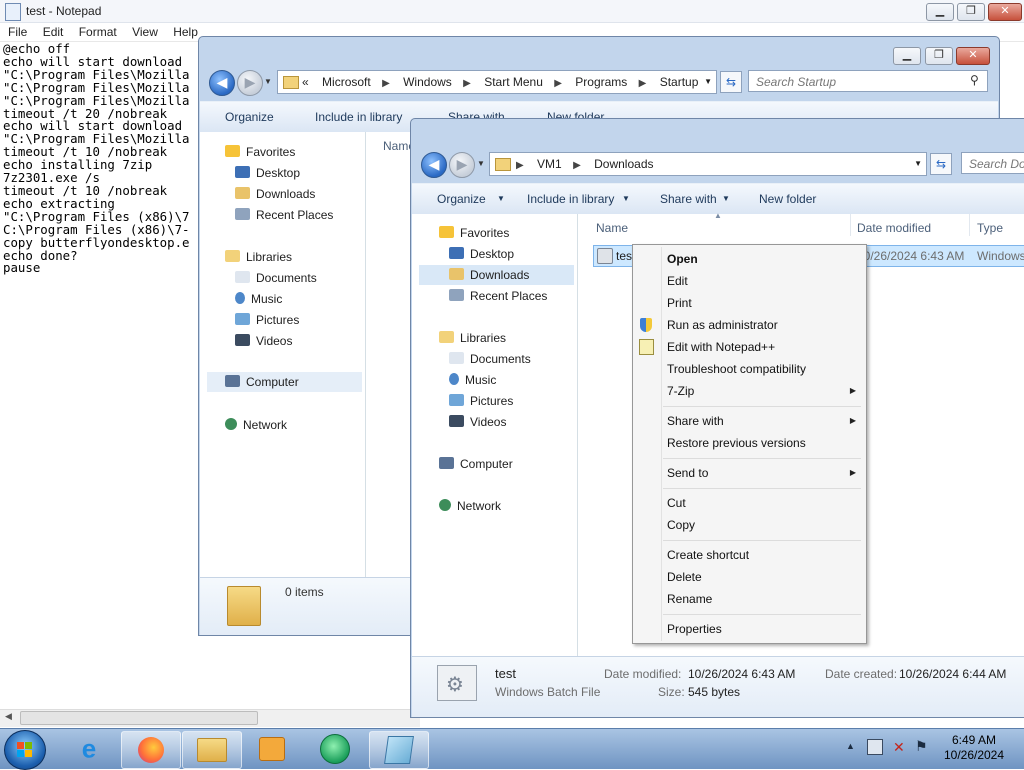 Image resolution: width=1024 pixels, height=770 pixels. Describe the element at coordinates (346, 82) in the screenshot. I see `breadcrumb-microsoft: Microsoft` at that location.